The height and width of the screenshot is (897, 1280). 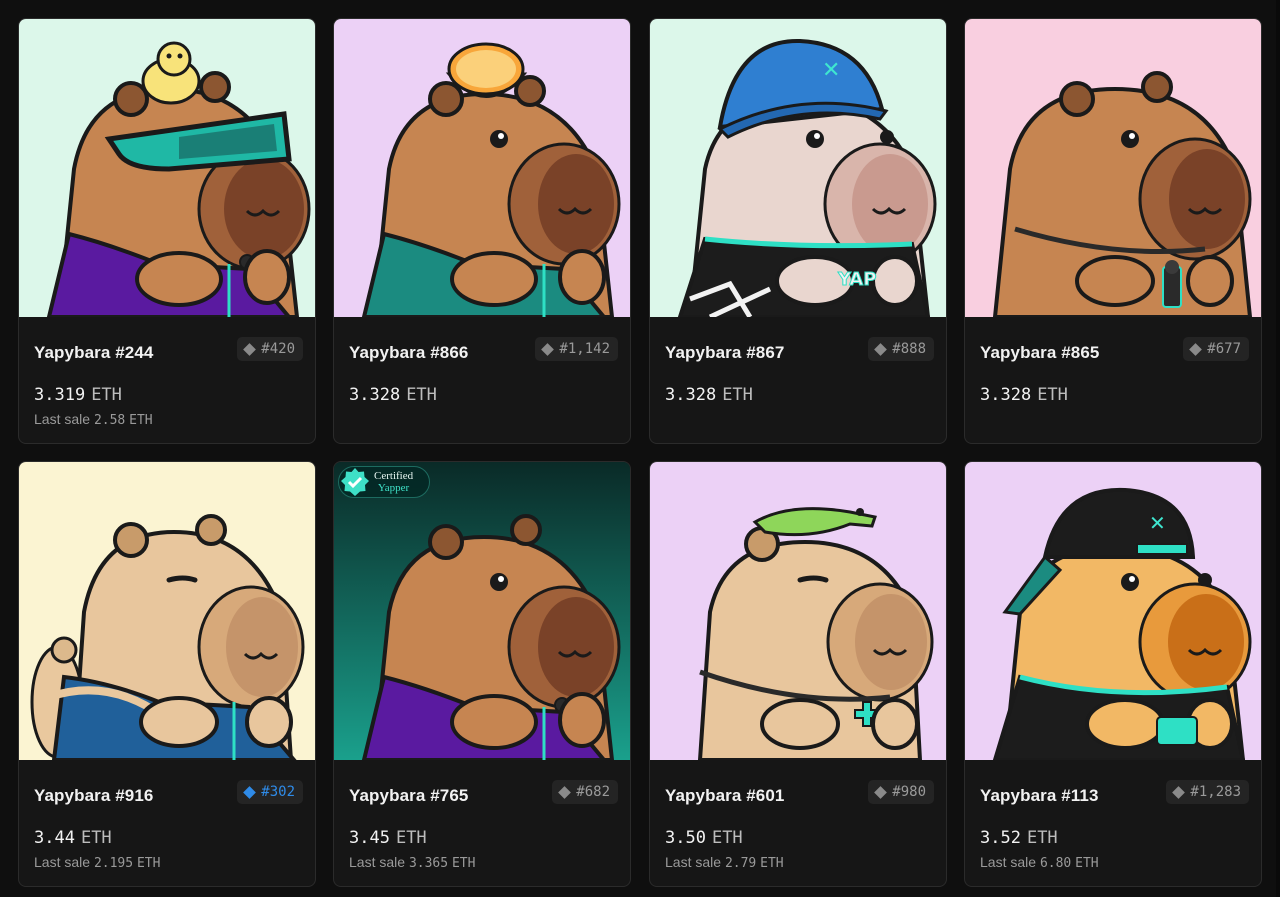 What do you see at coordinates (1113, 611) in the screenshot?
I see `nft-image: ✕` at bounding box center [1113, 611].